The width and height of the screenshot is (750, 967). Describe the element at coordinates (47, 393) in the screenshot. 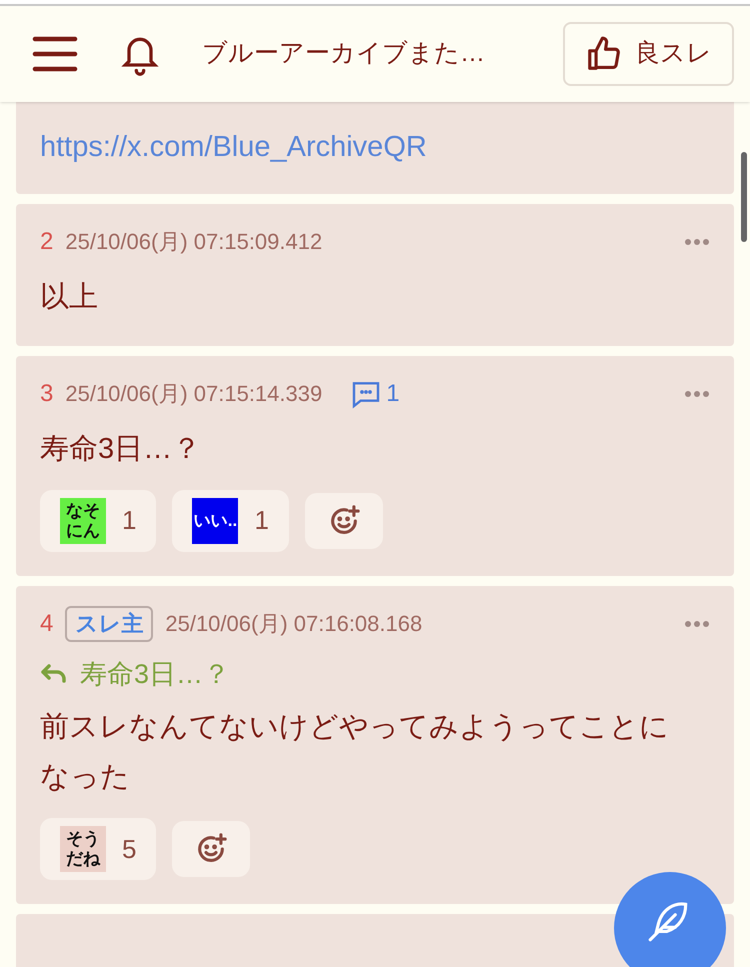

I see `post-number: 3` at that location.